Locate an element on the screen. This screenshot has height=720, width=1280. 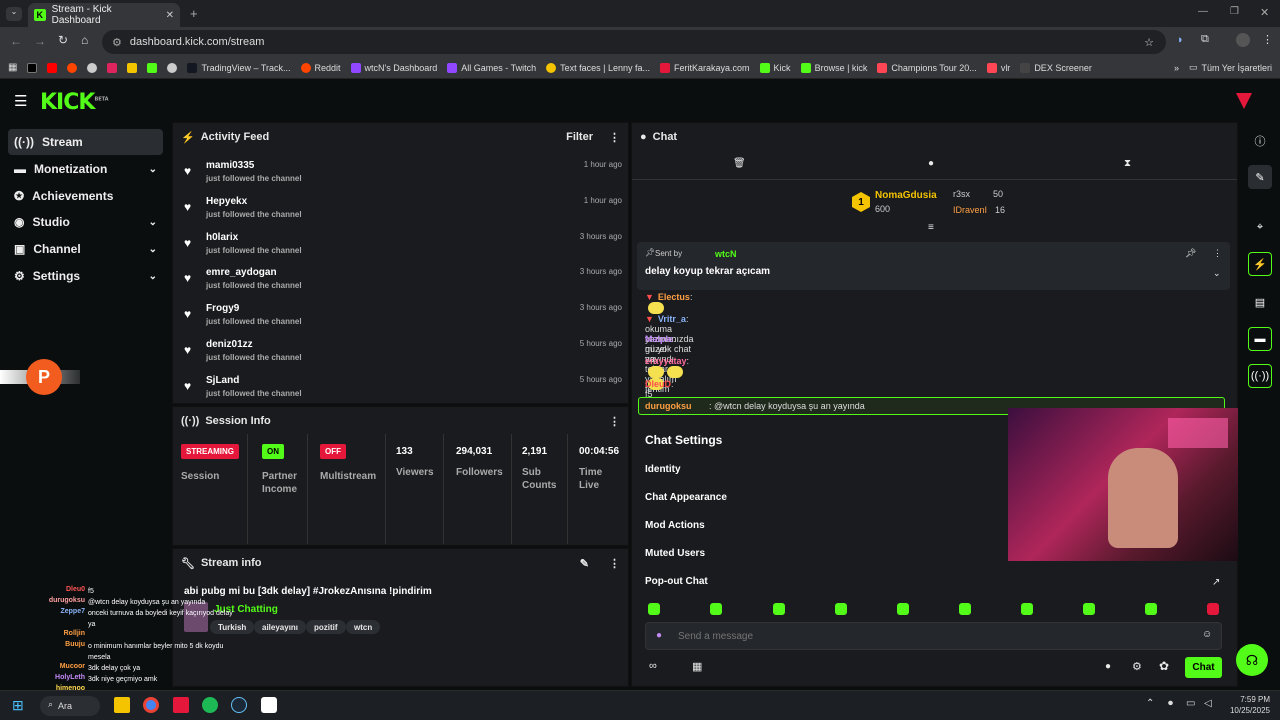
follower-name: deniz01zz is located at coordinates (229, 344).